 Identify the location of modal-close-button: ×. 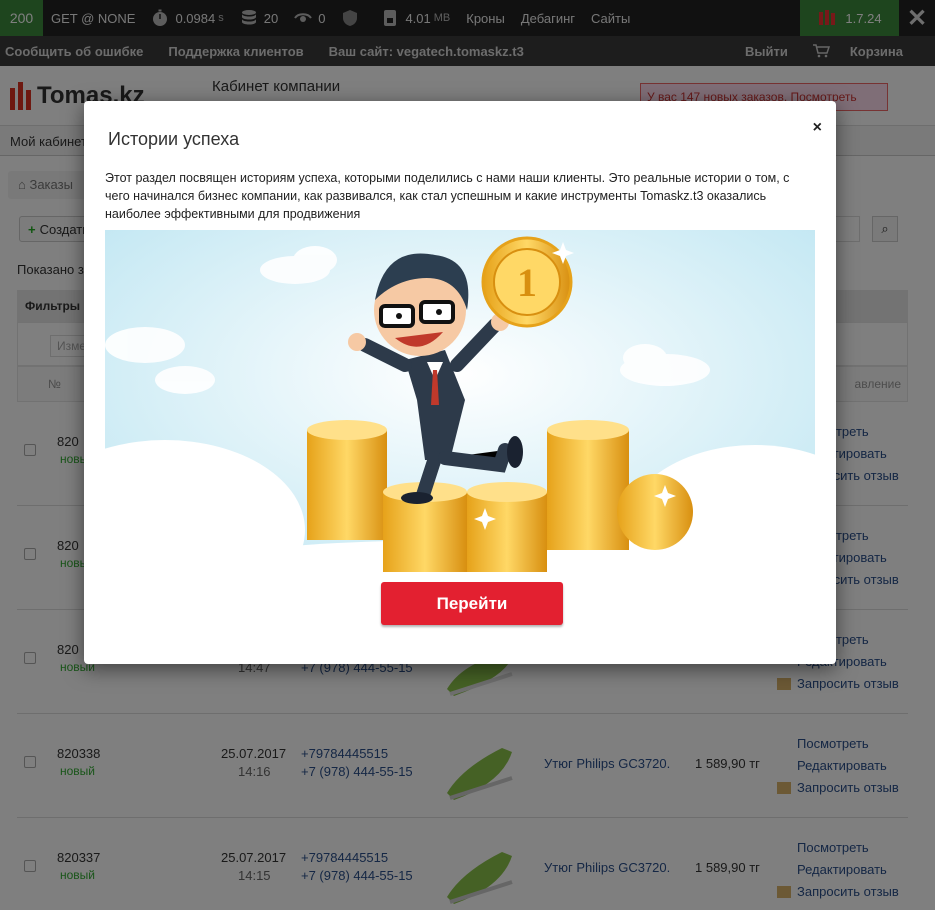
(817, 128).